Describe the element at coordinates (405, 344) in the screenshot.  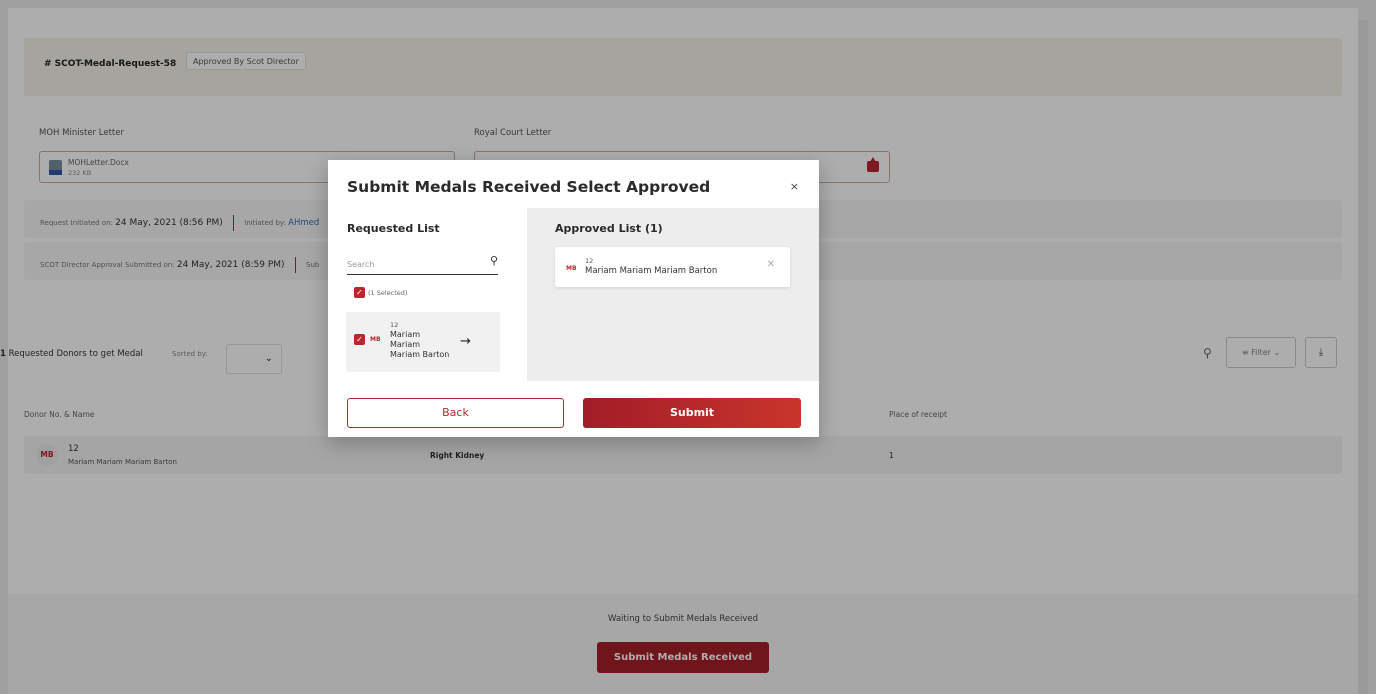
I see `item-name-line2: Mariam` at that location.